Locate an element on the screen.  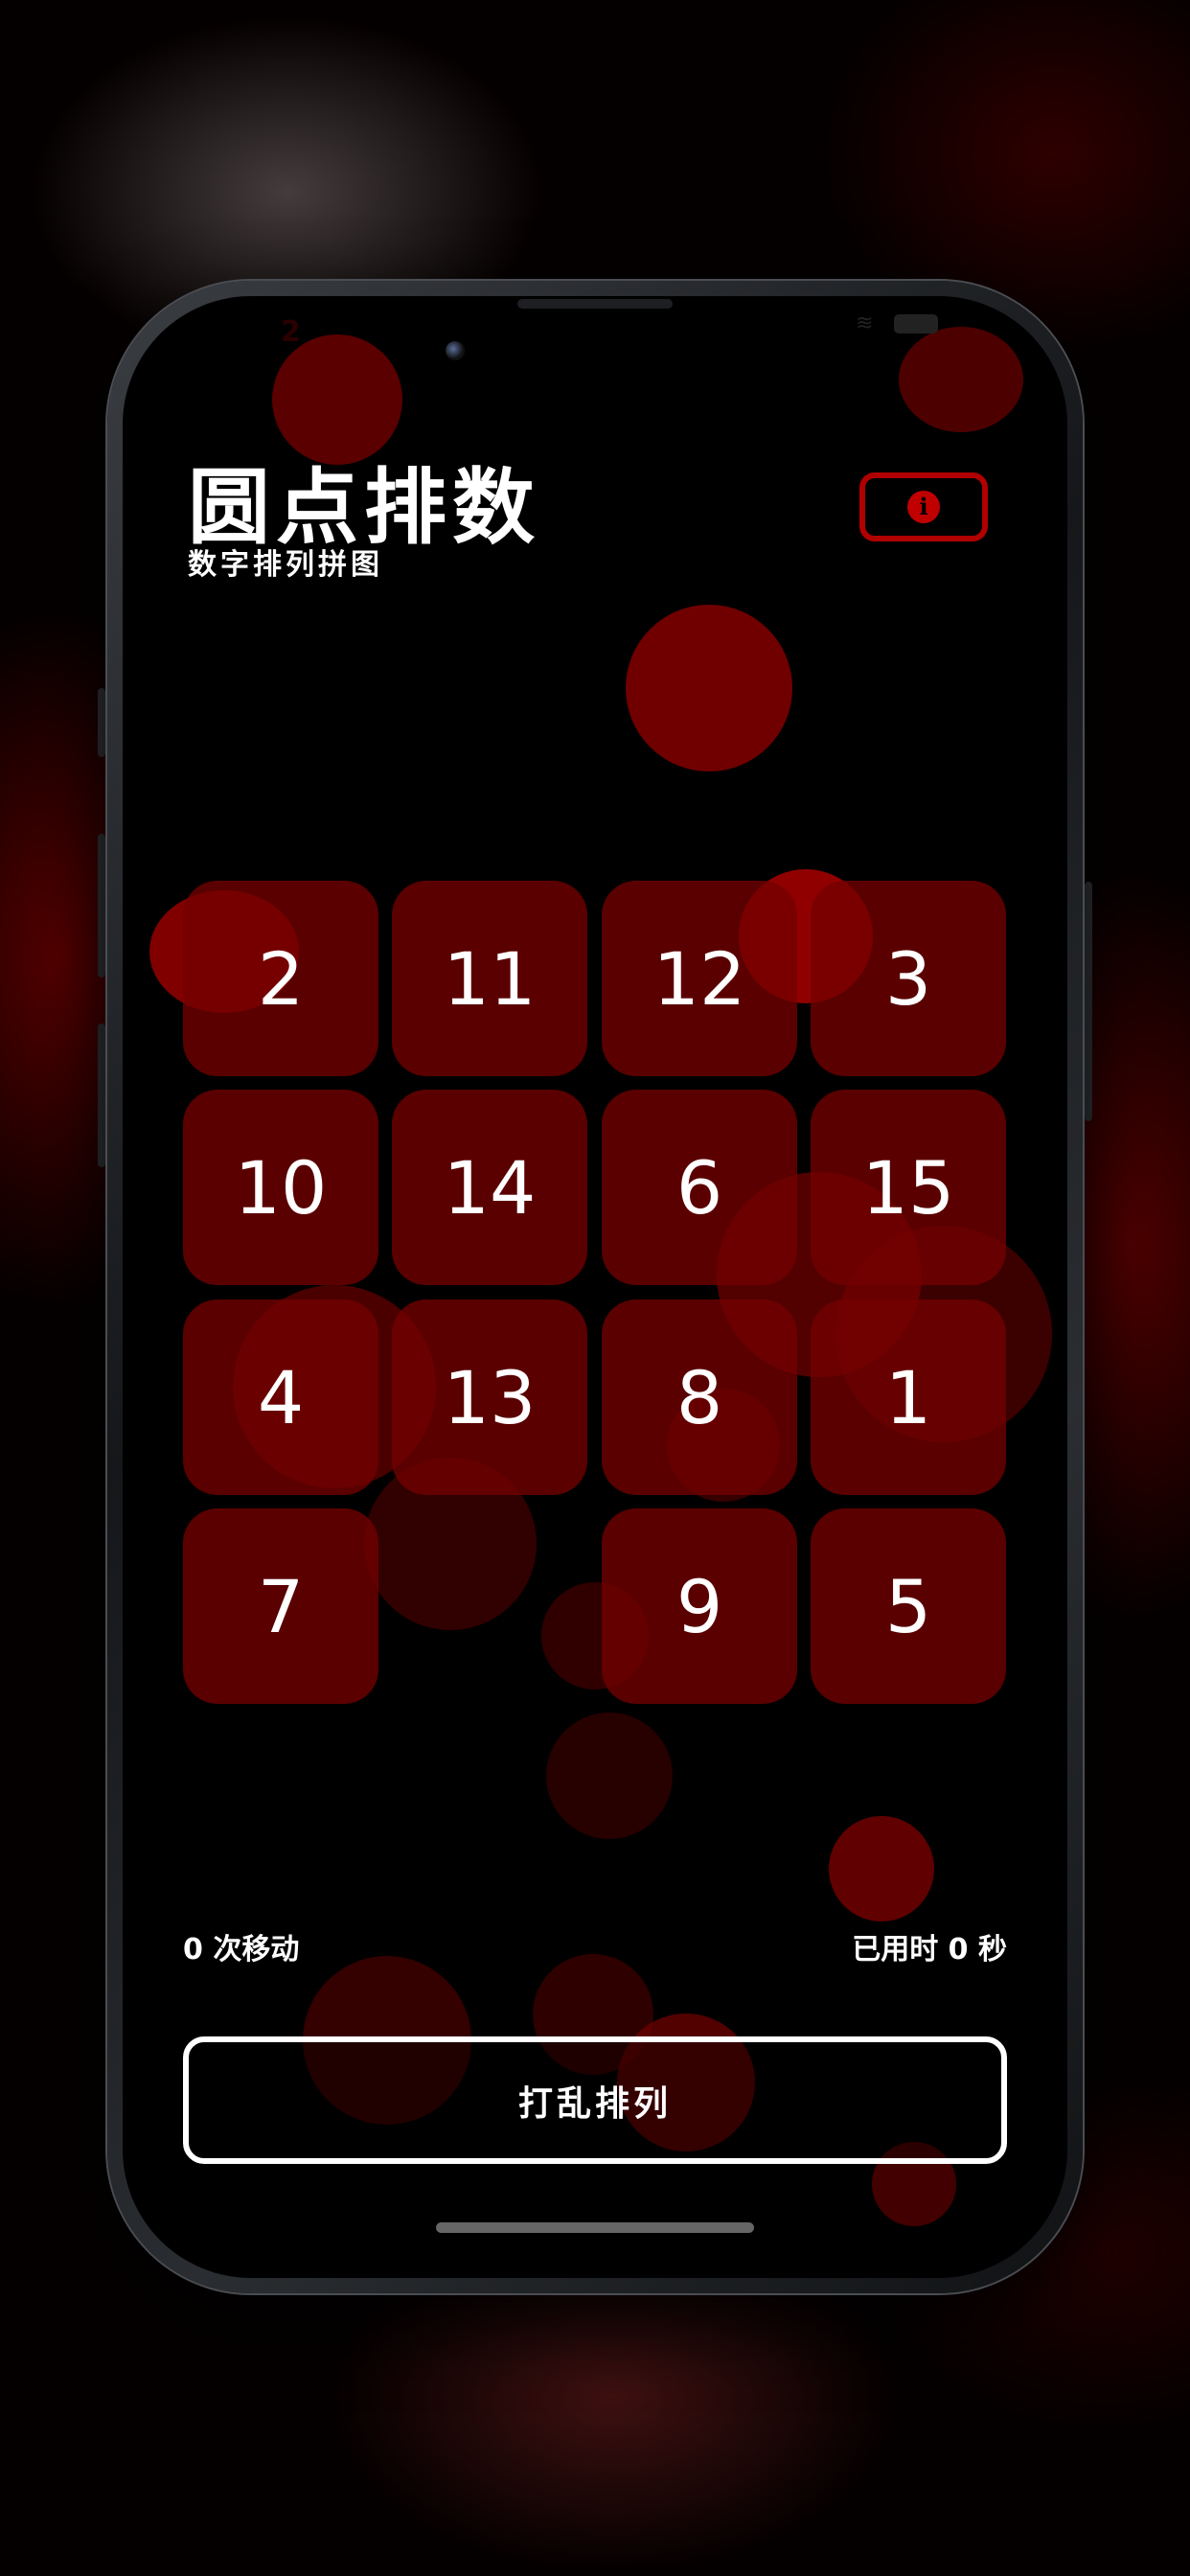
puzzle-tile: 1 is located at coordinates (909, 1397).